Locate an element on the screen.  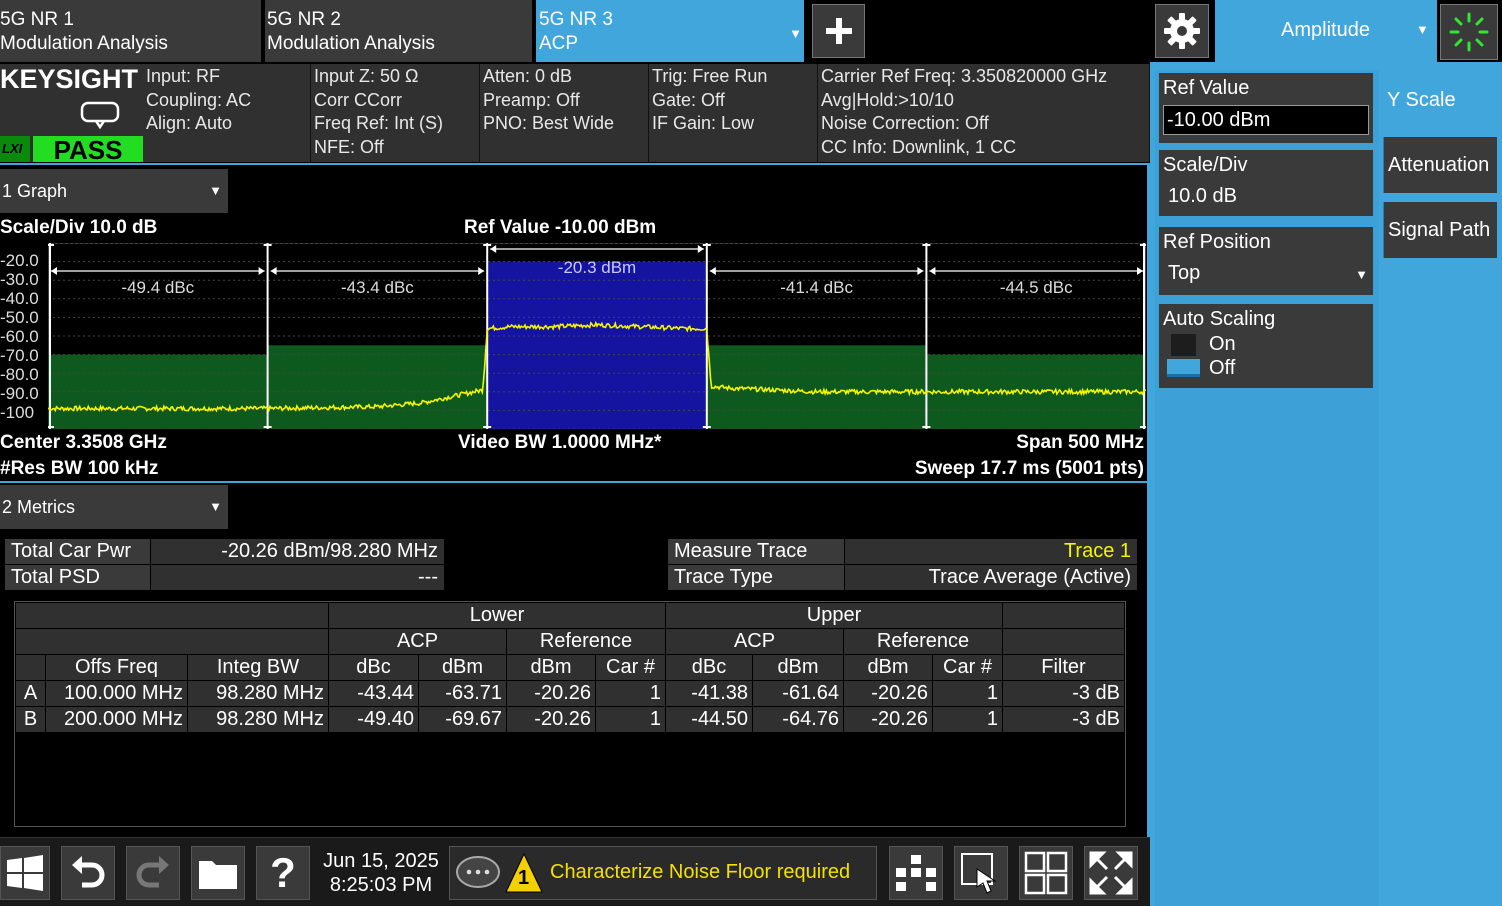
lower-ref-cell: -20.26 is located at coordinates (551, 693).